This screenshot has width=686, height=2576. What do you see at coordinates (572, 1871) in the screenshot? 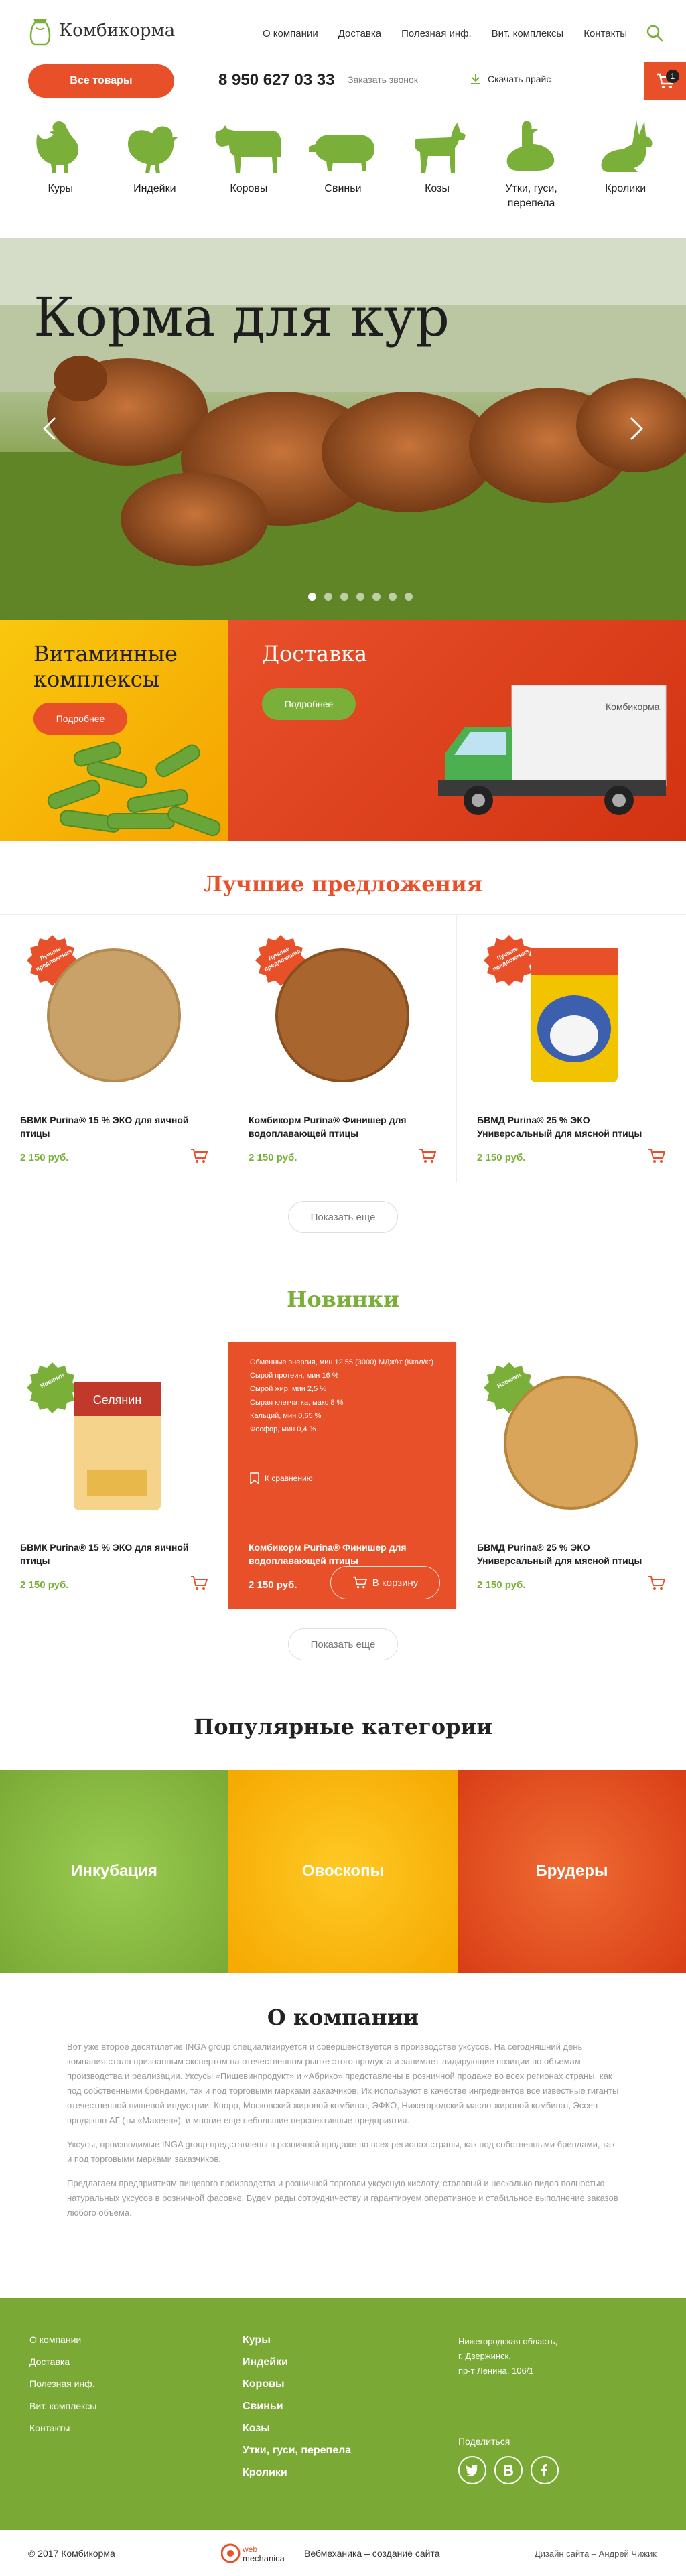
I see `category-brooders: Брудеры` at bounding box center [572, 1871].